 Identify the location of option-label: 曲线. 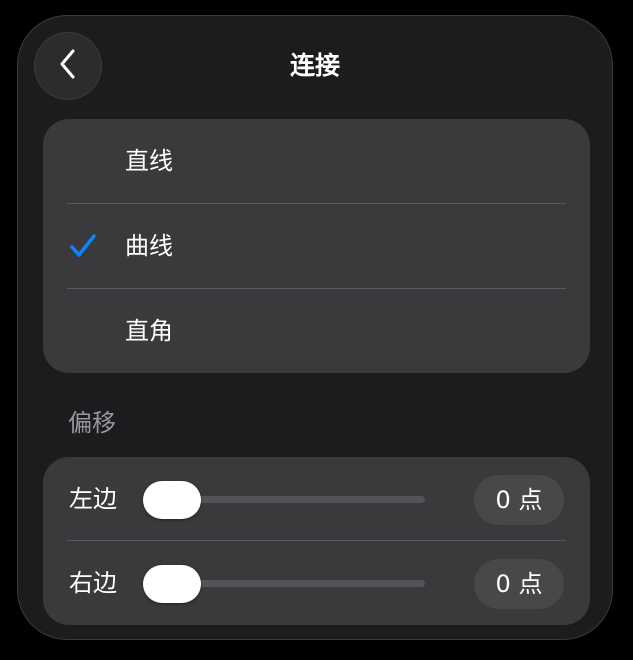
(149, 246).